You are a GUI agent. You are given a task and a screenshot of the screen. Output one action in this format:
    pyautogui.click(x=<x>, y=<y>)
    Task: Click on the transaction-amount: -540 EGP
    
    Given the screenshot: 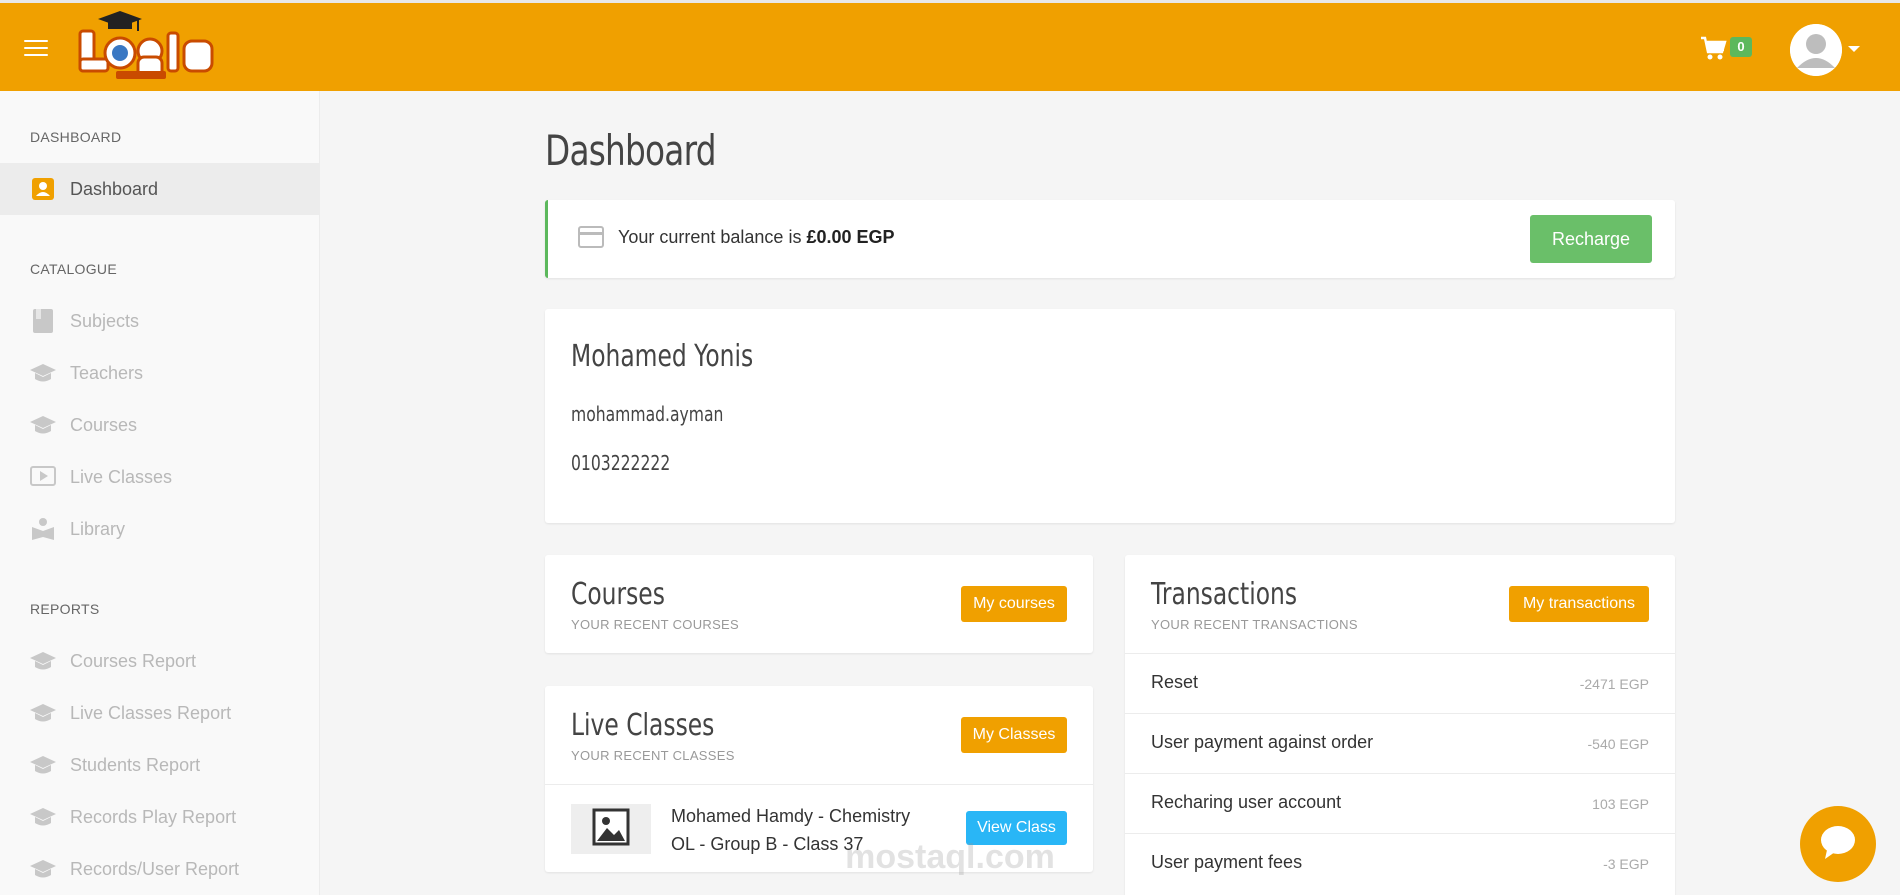 What is the action you would take?
    pyautogui.click(x=1618, y=744)
    